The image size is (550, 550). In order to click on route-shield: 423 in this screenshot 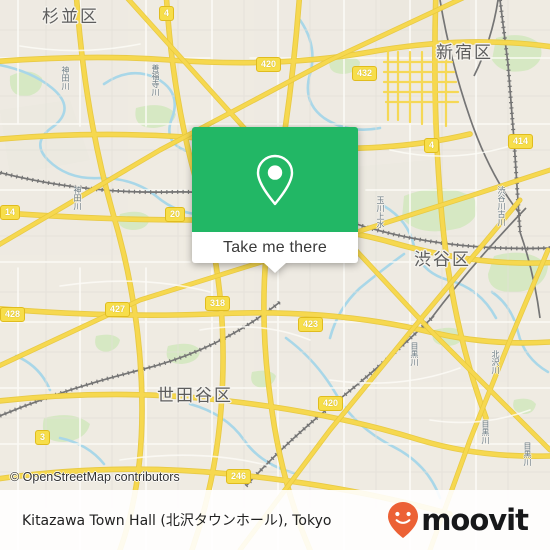, I will do `click(311, 324)`.